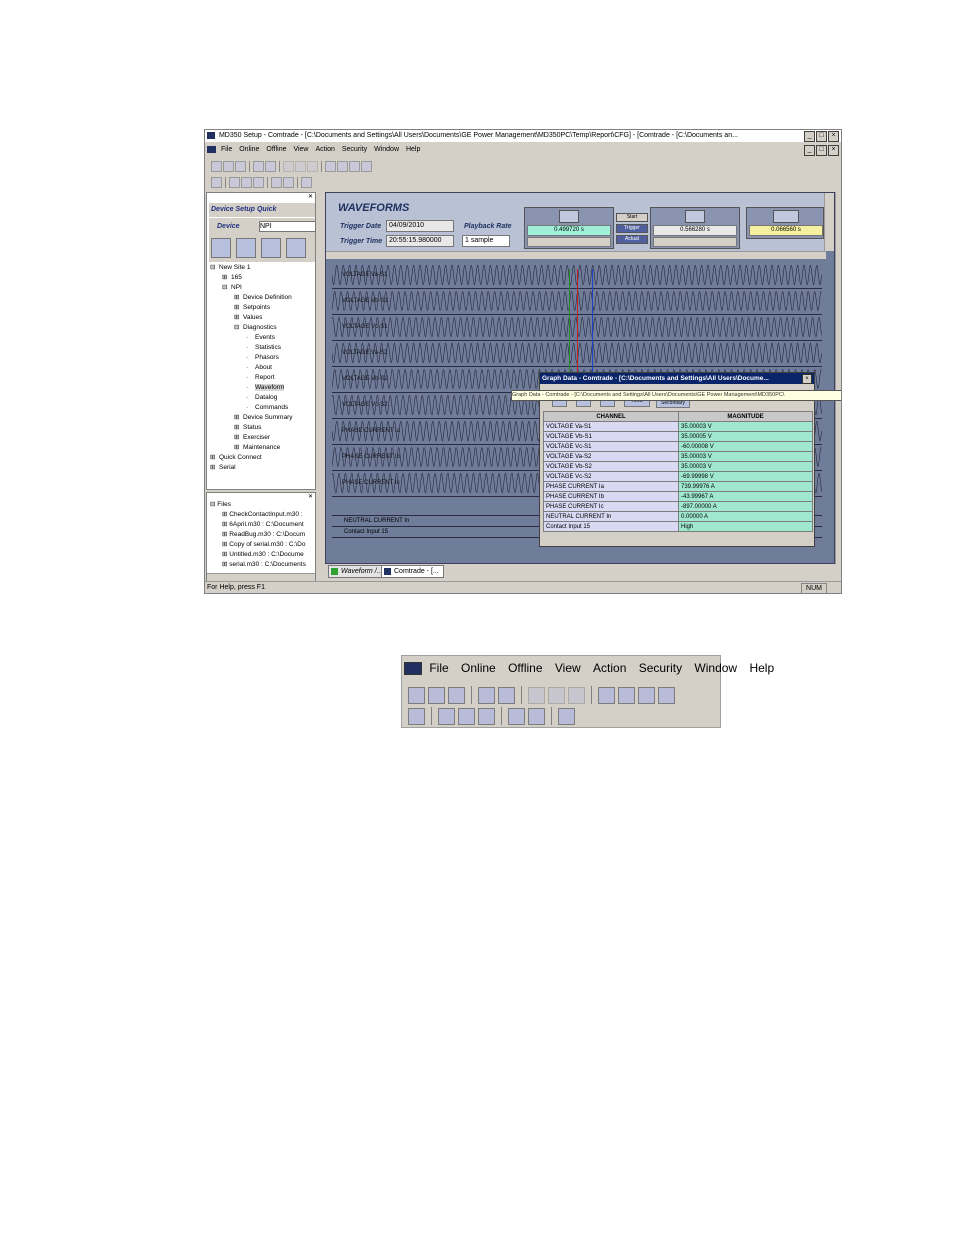 This screenshot has height=1235, width=954. Describe the element at coordinates (212, 504) in the screenshot. I see `files-expander-icon: ⊟` at that location.